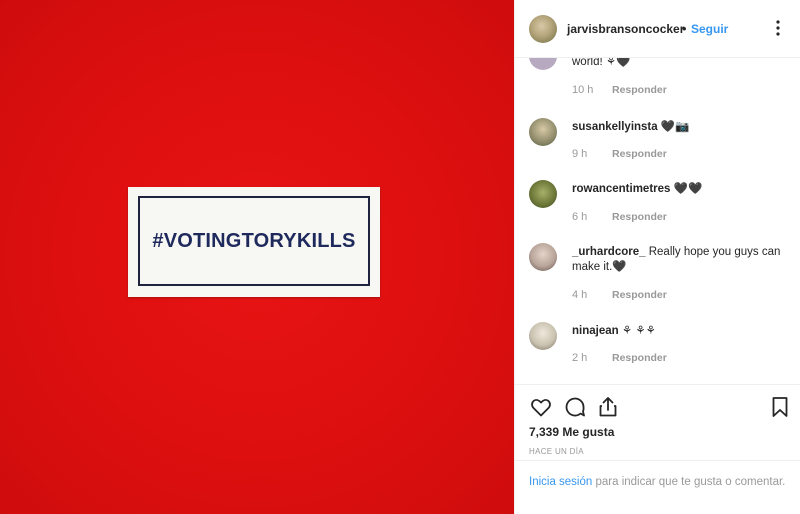 Image resolution: width=800 pixels, height=514 pixels. I want to click on comment-body: 🖤🖤, so click(688, 189).